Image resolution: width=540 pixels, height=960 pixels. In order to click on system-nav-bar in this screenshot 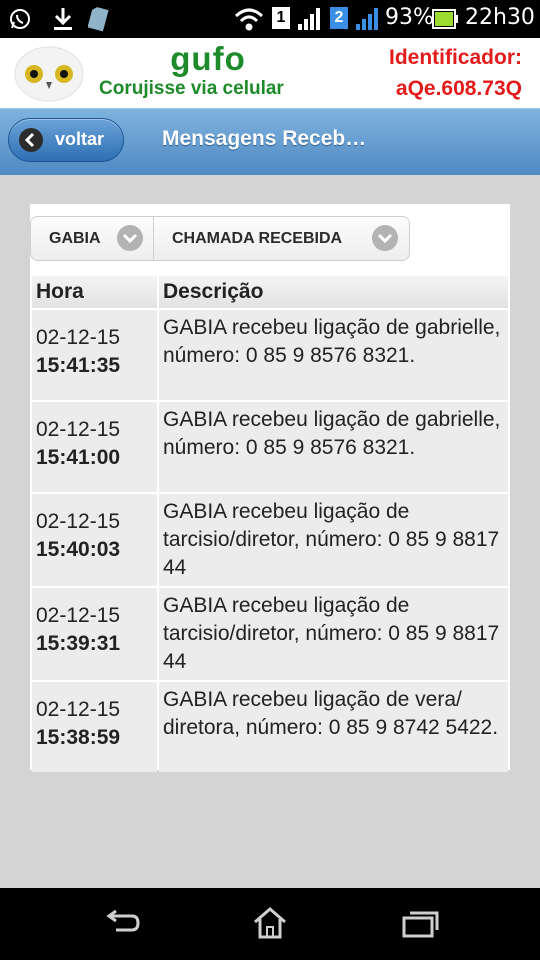, I will do `click(270, 924)`.